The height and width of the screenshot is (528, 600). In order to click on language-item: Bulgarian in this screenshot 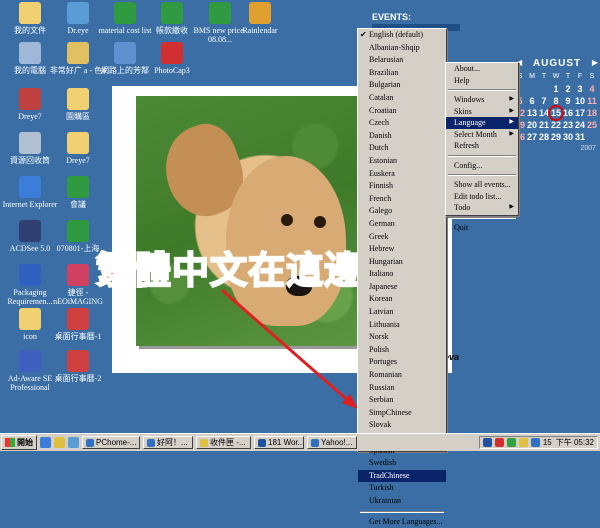, I will do `click(402, 85)`.